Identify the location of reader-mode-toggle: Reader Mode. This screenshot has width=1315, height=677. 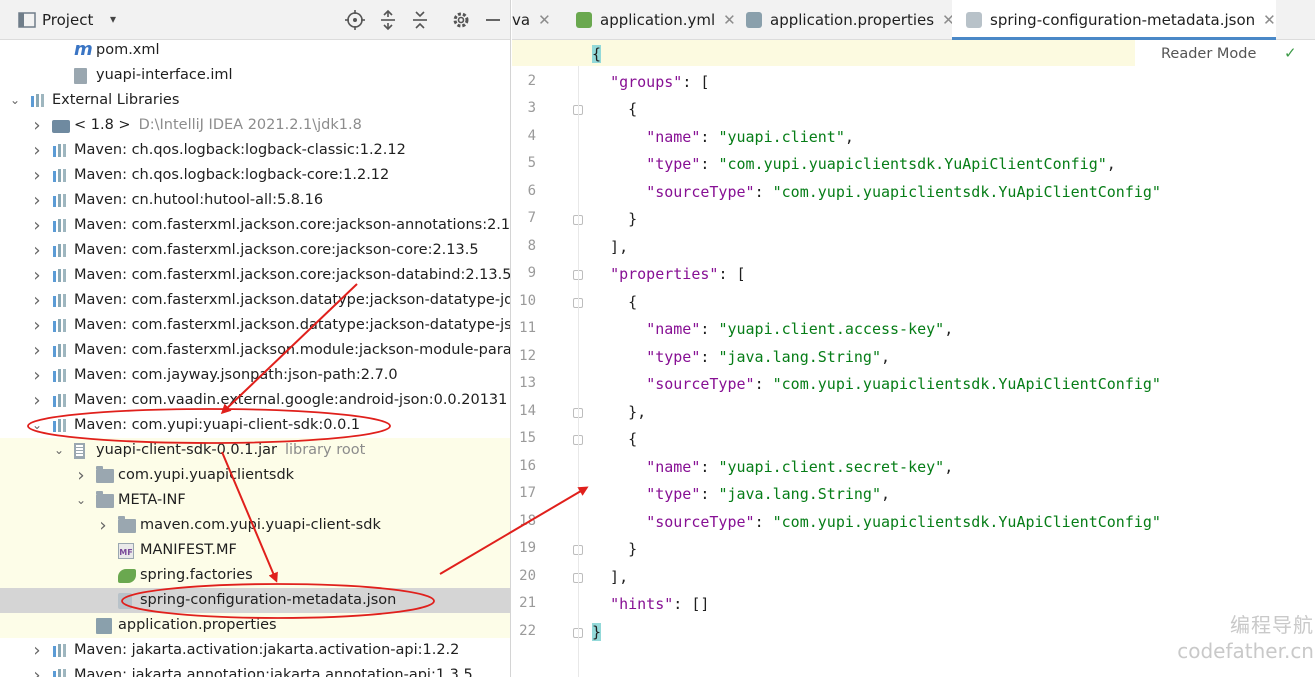
(1208, 54).